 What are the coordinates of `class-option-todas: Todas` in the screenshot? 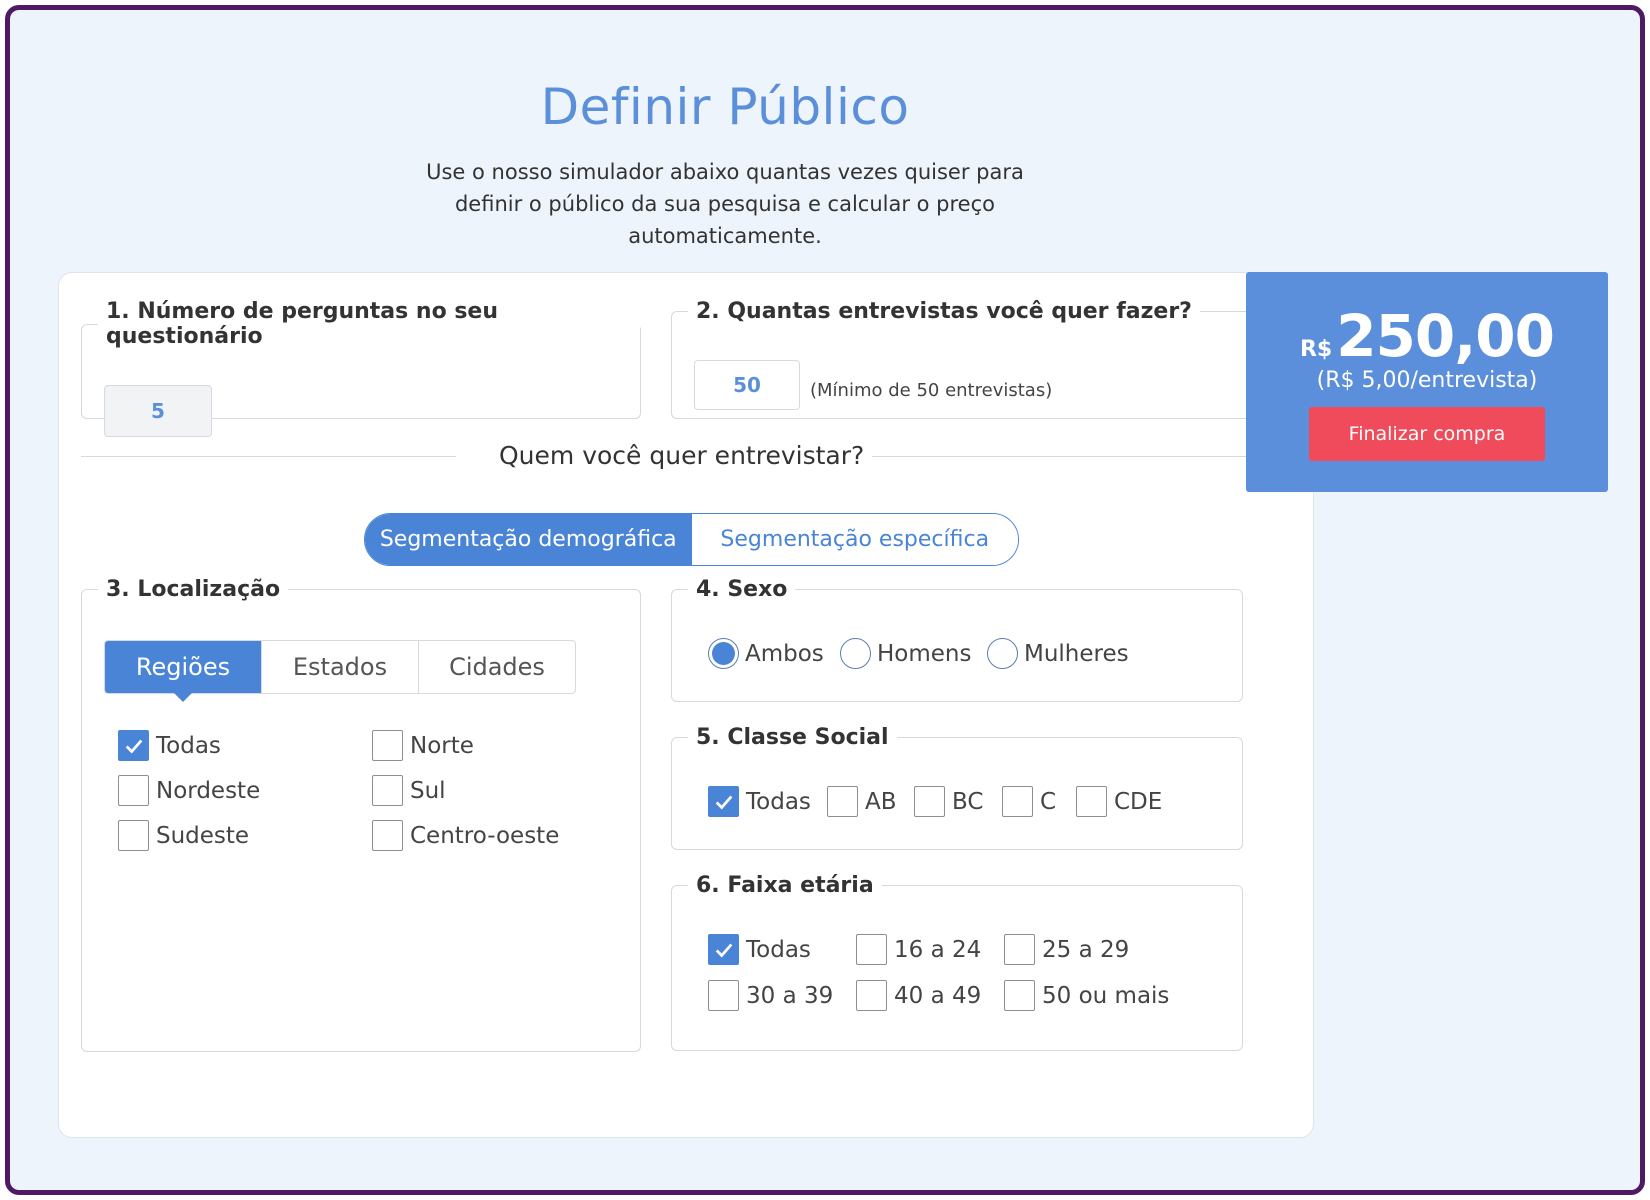 It's located at (759, 801).